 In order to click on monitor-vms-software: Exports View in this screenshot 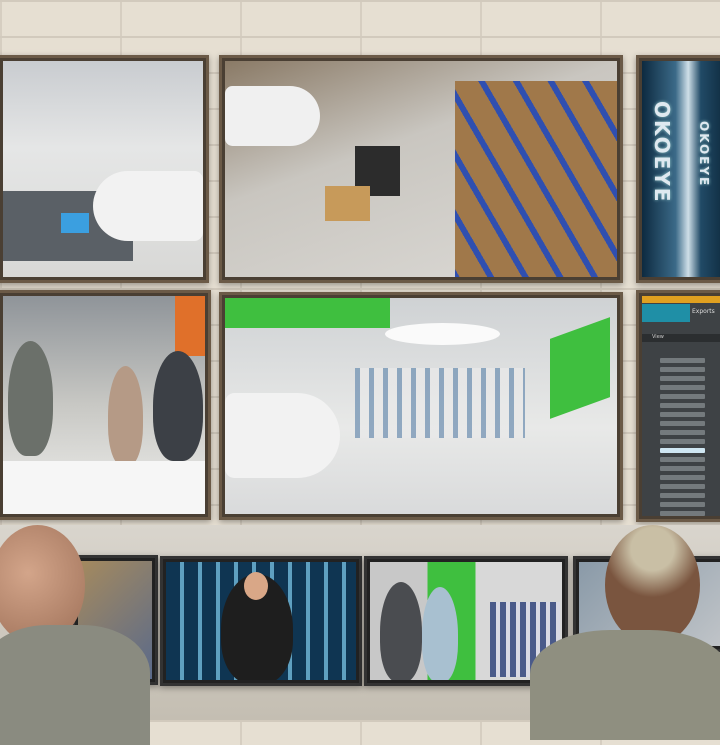, I will do `click(678, 406)`.